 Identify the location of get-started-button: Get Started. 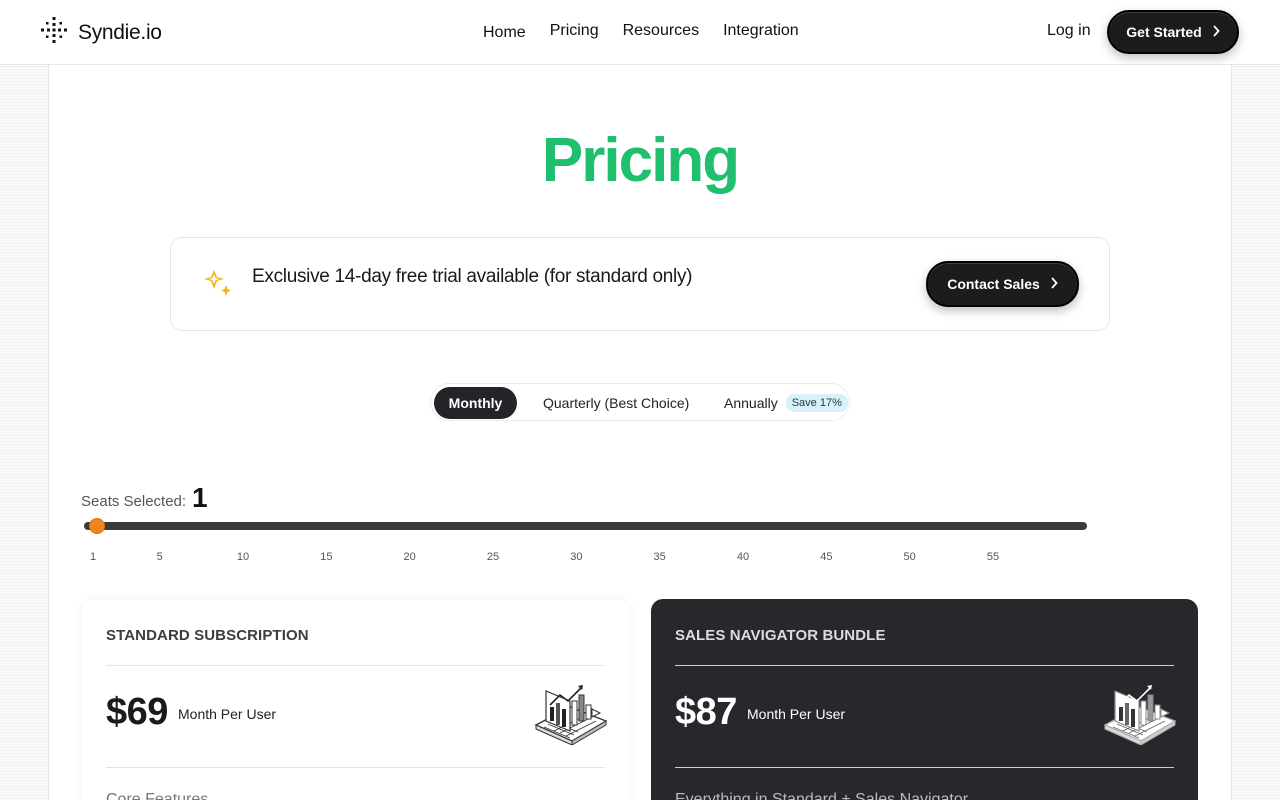
(1173, 32).